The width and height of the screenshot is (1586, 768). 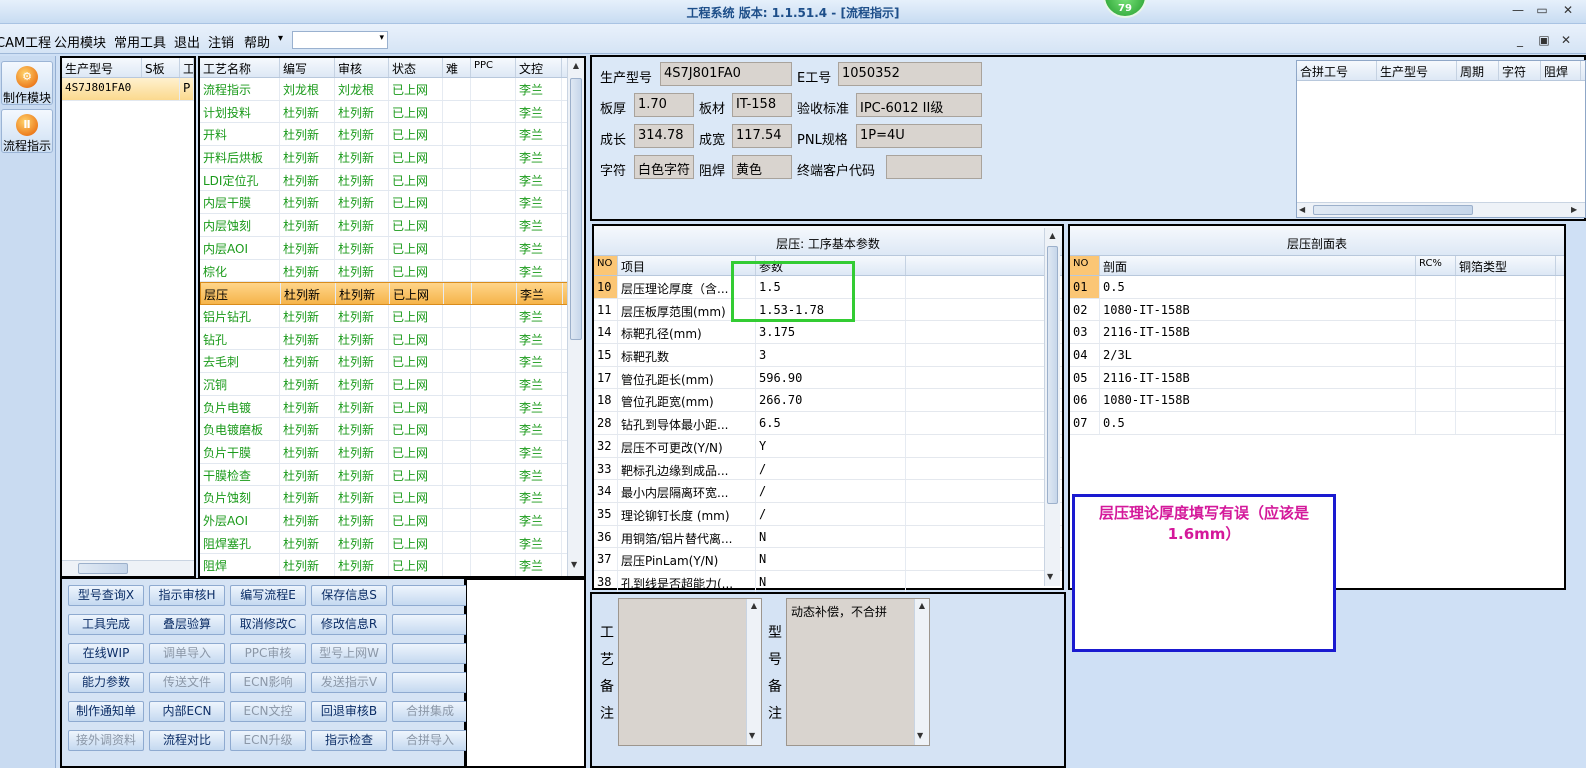 I want to click on col-header-foil-type: 铜箔类型, so click(x=1506, y=265).